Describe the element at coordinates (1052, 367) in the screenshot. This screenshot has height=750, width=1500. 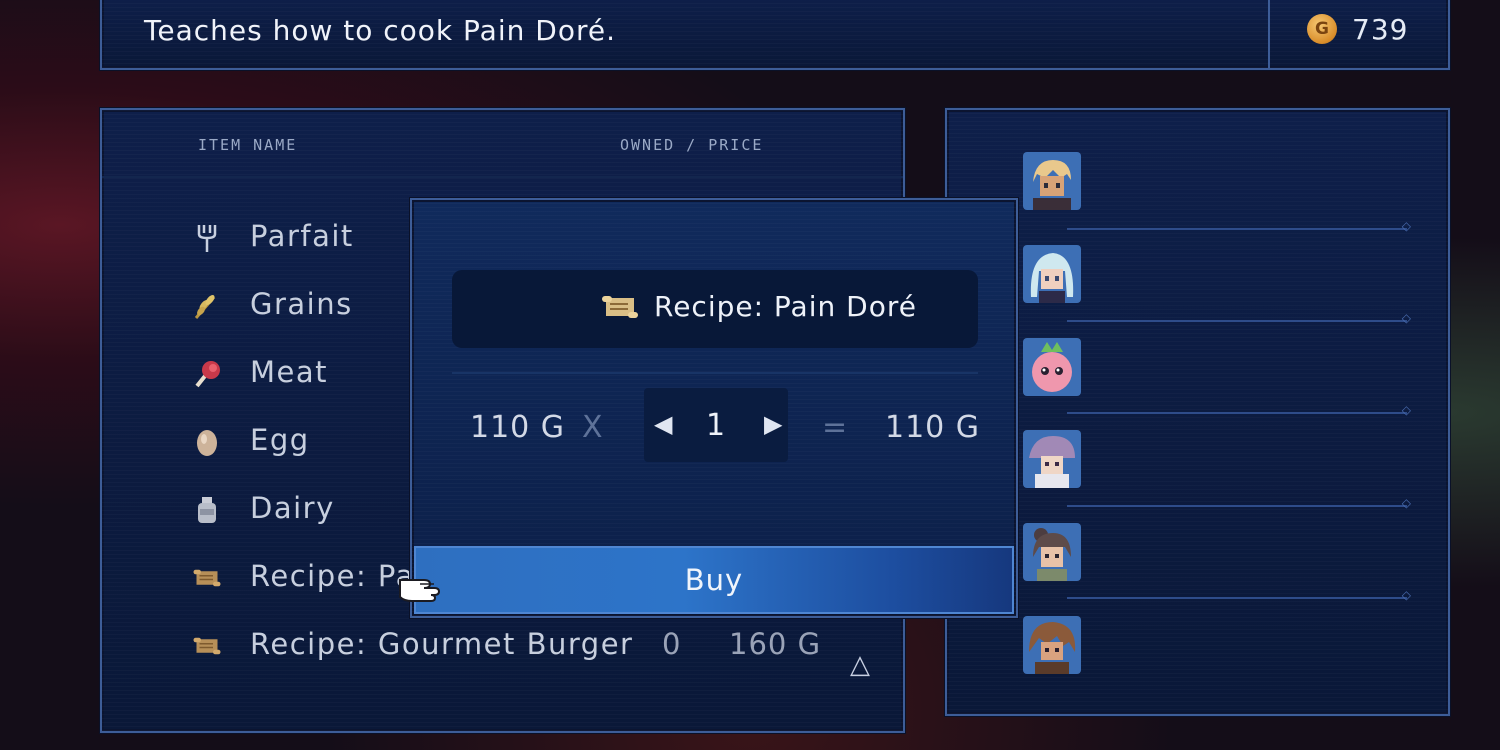
I see `party-member-pink-creature-icon` at that location.